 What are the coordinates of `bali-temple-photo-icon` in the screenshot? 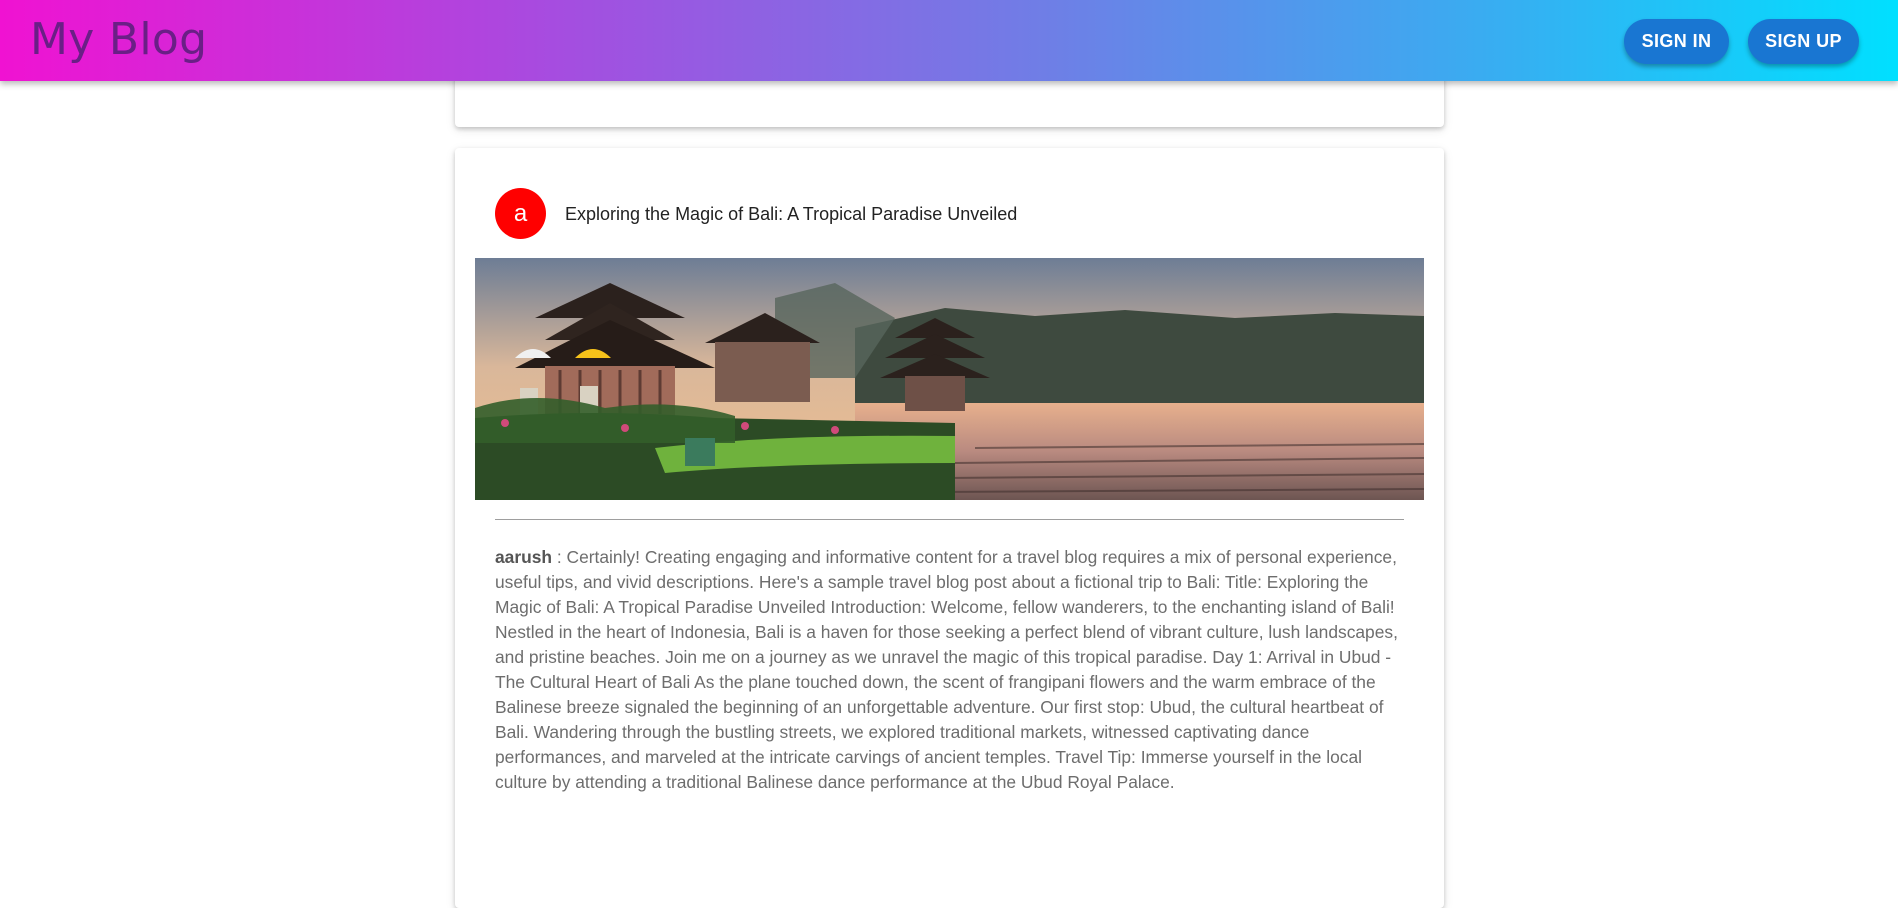 It's located at (949, 379).